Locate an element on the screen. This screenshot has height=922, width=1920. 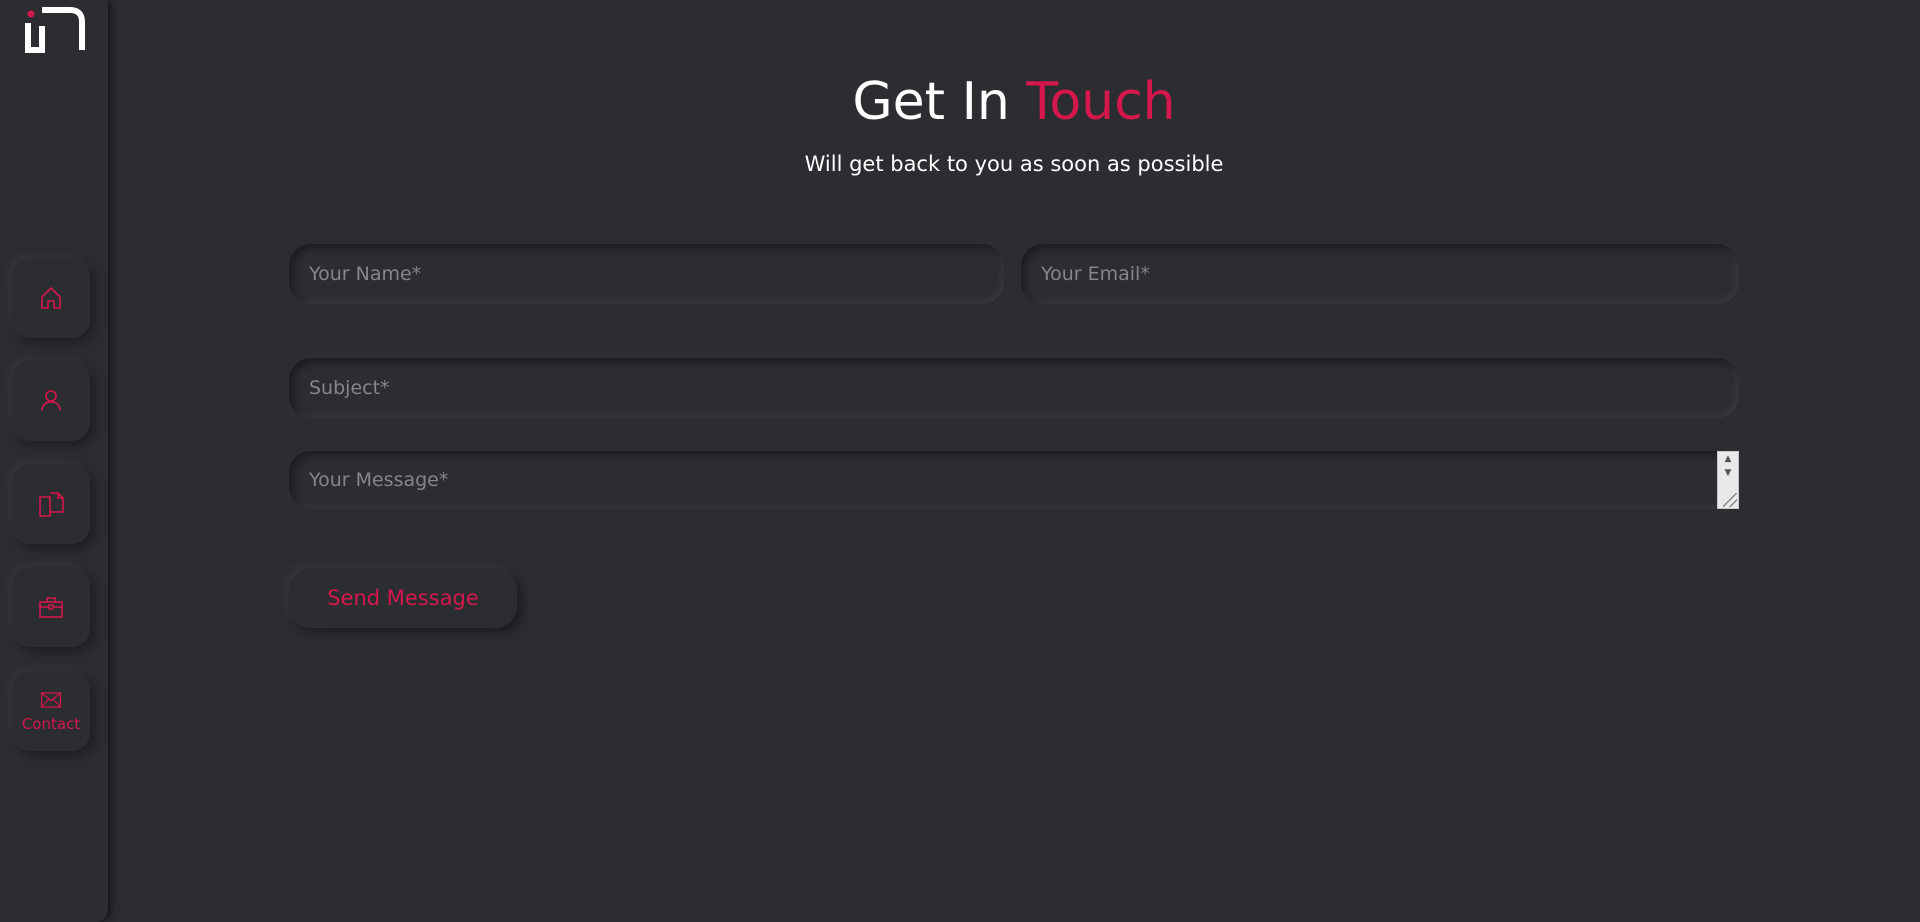
sidebar-item-resume is located at coordinates (51, 504).